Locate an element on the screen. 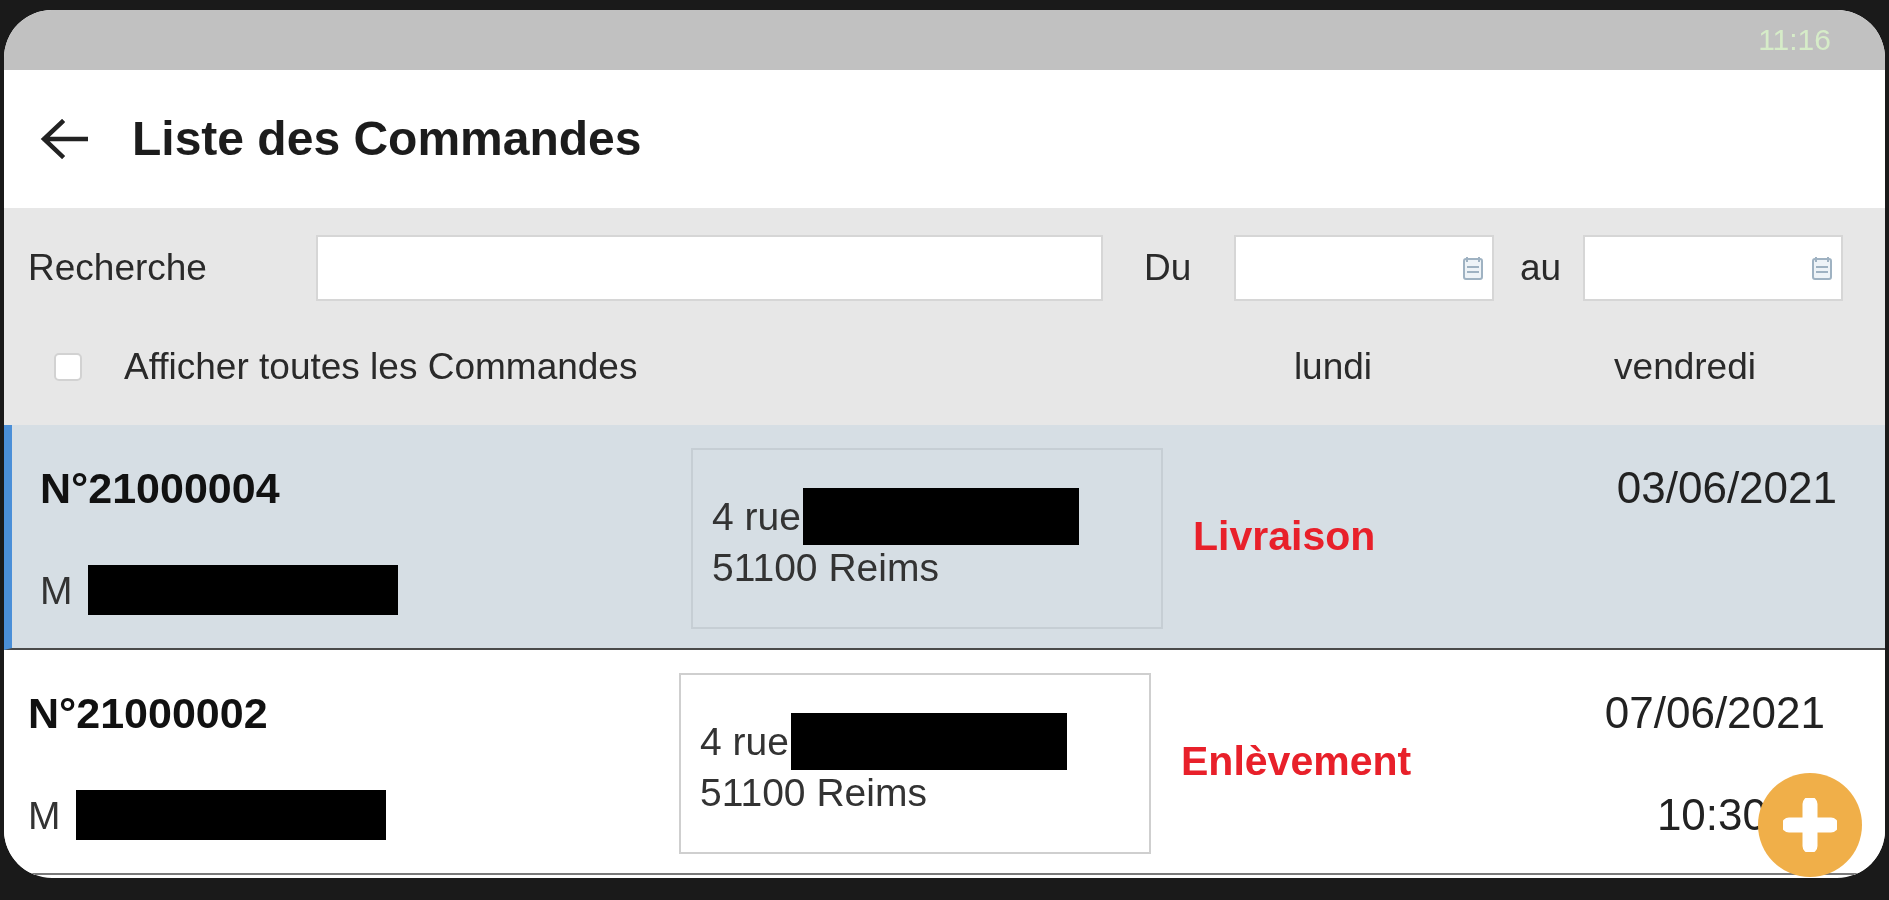 The height and width of the screenshot is (900, 1889). show-all-checkbox is located at coordinates (68, 367).